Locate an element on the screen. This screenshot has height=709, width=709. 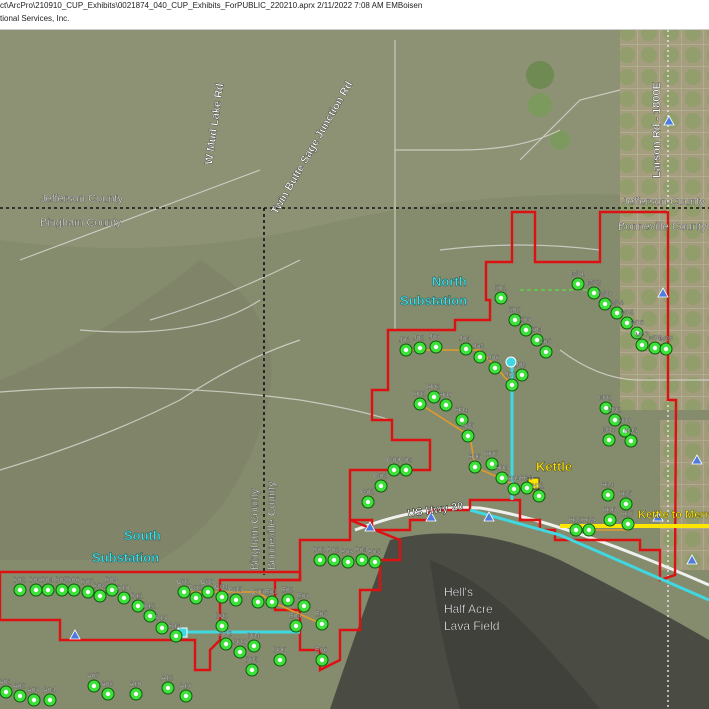
turbine-k05: K05 is located at coordinates (546, 349).